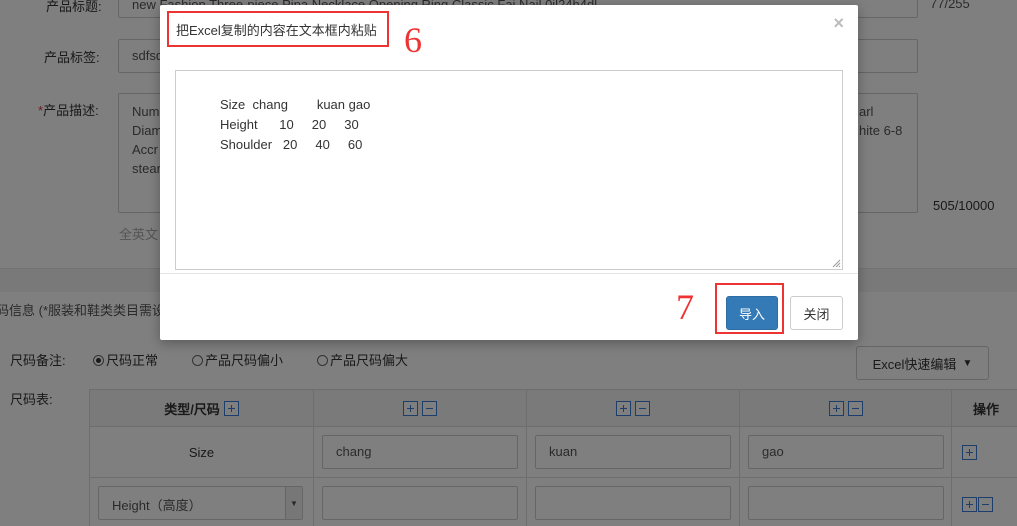 The image size is (1017, 526). I want to click on close-icon: ×, so click(838, 23).